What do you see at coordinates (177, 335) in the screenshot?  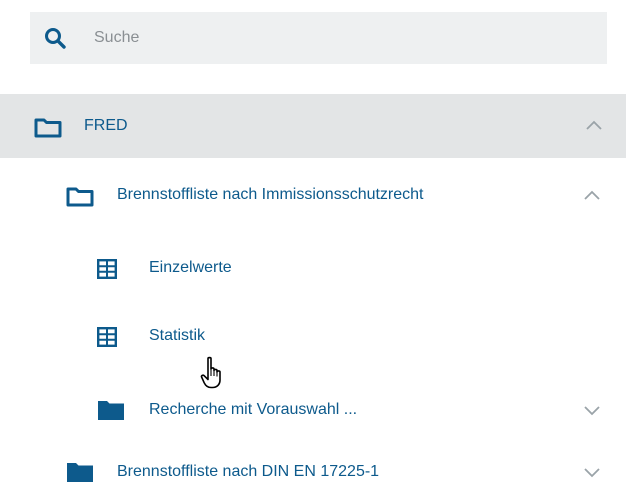 I see `tree-item-label: Statistik` at bounding box center [177, 335].